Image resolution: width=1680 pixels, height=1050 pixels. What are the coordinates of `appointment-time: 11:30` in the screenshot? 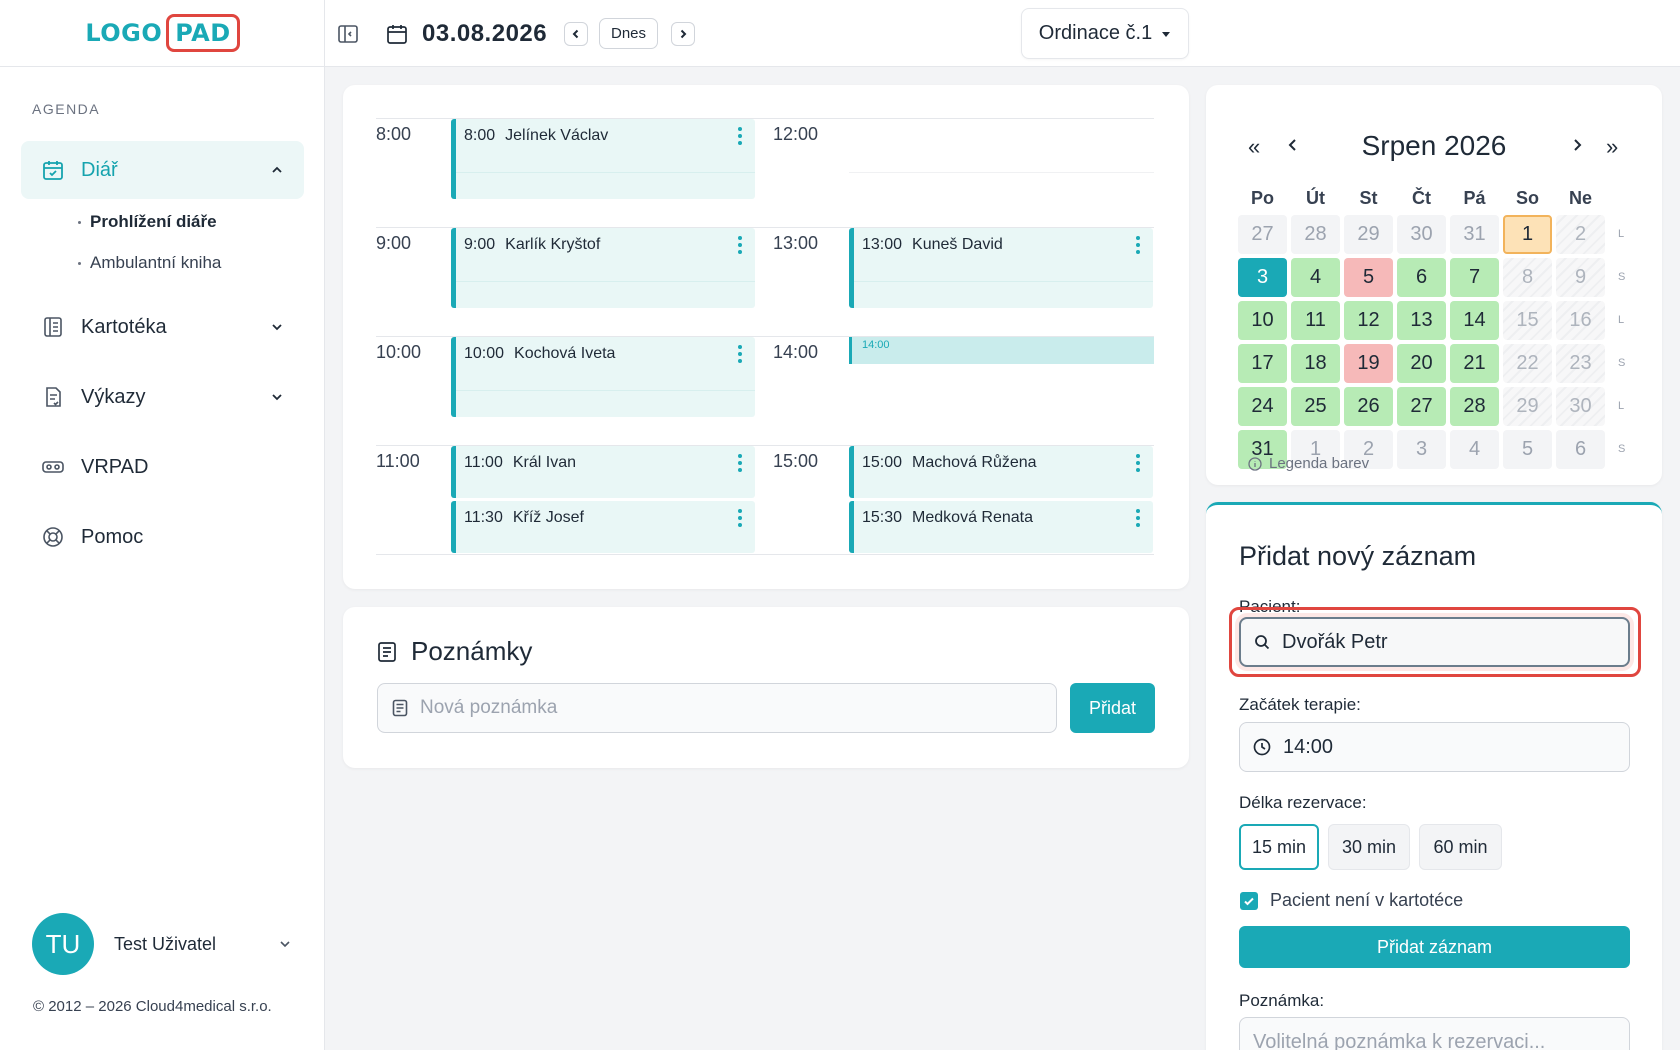 It's located at (483, 517).